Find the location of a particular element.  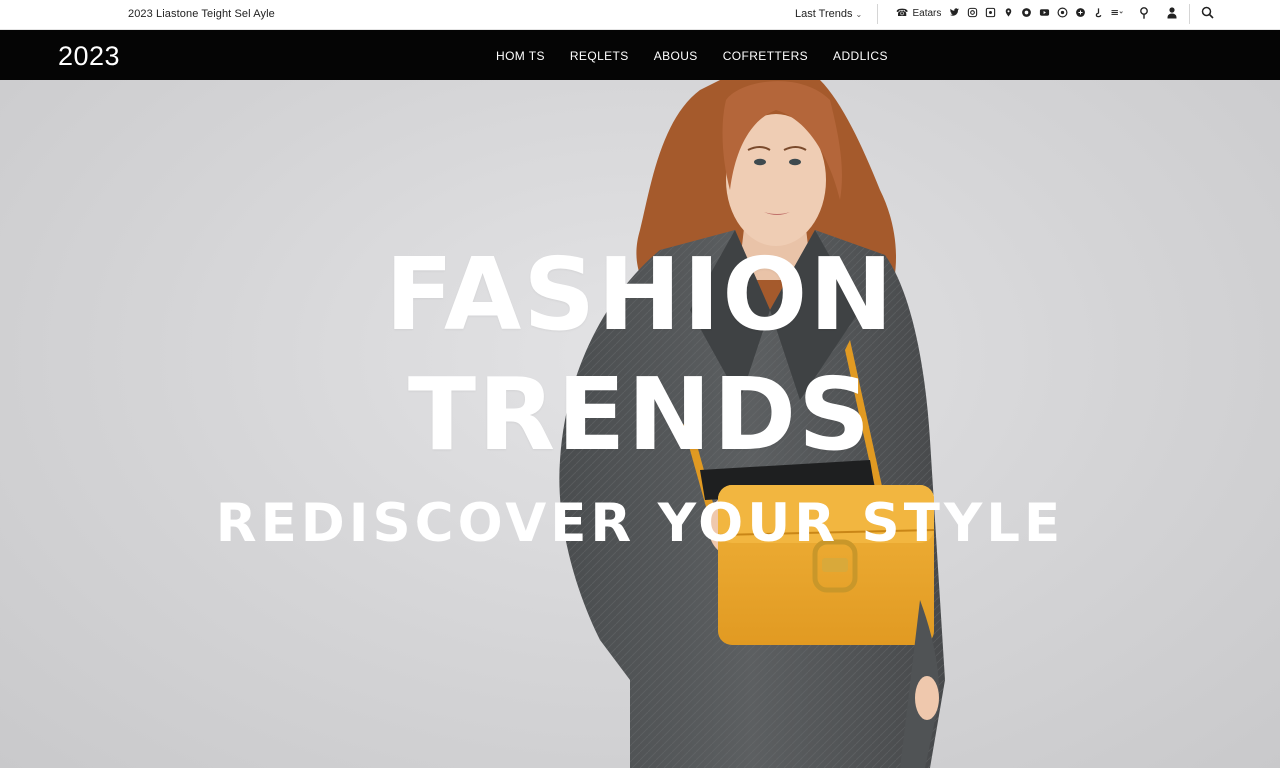

snapchat-icon is located at coordinates (1062, 13).